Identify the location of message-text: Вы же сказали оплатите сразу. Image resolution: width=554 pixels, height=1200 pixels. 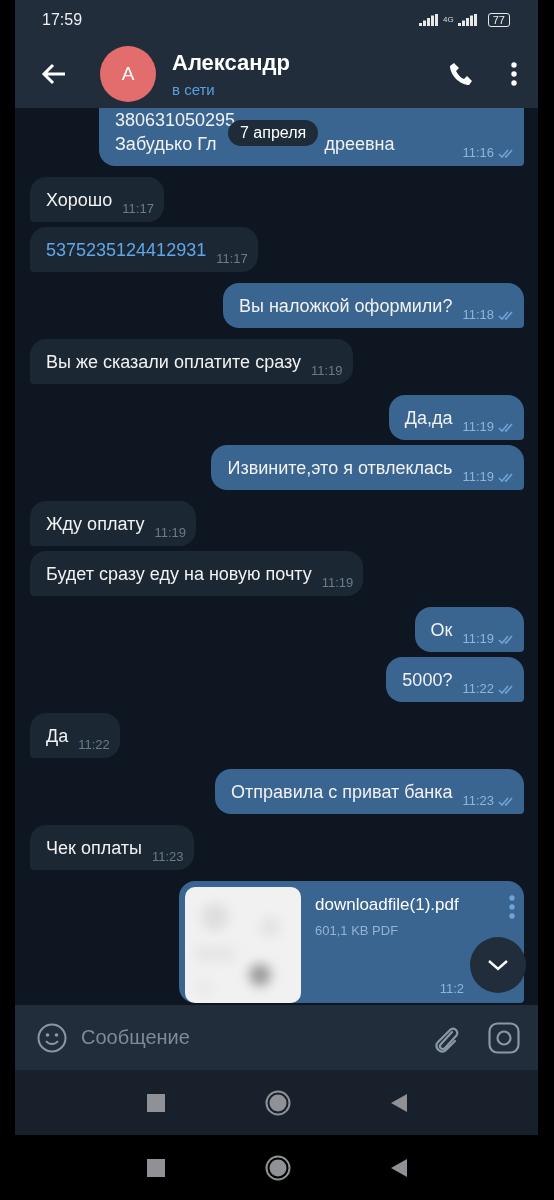
(173, 362).